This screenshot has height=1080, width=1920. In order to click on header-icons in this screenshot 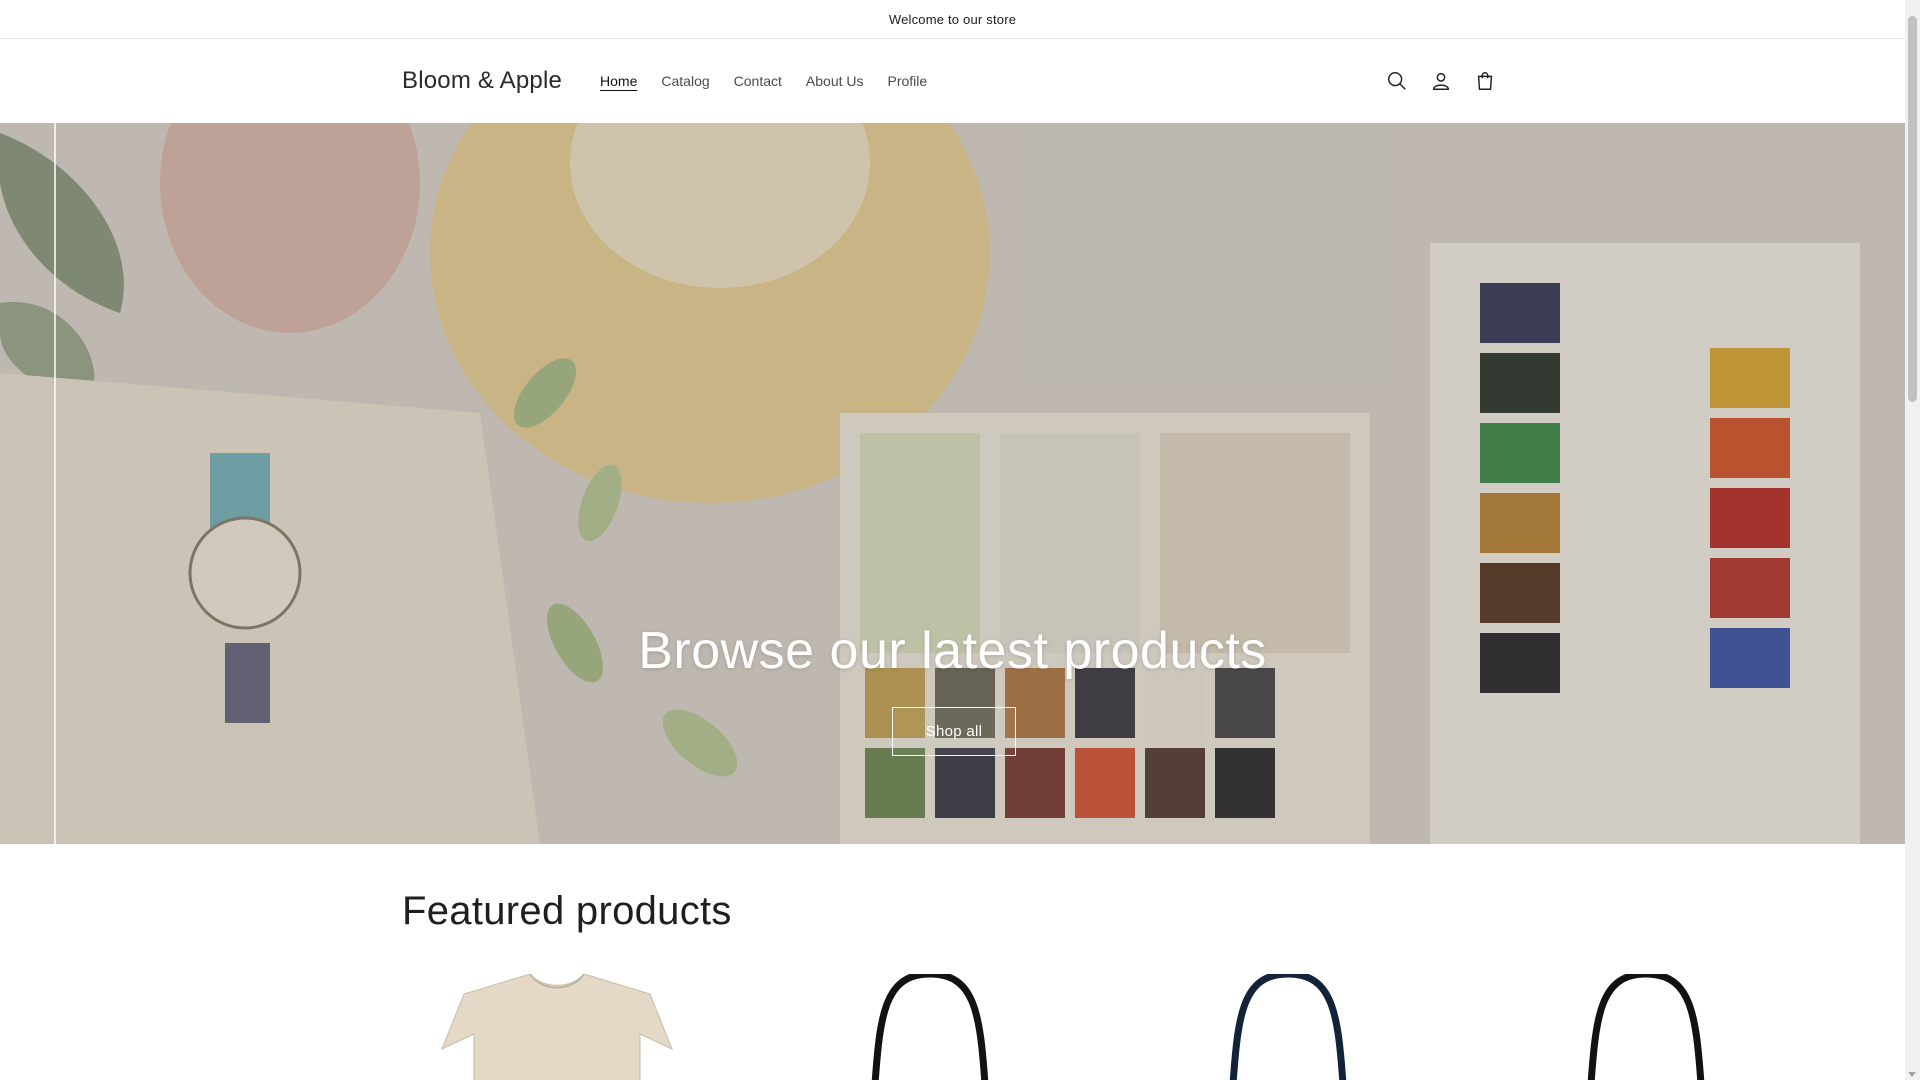, I will do `click(1441, 81)`.